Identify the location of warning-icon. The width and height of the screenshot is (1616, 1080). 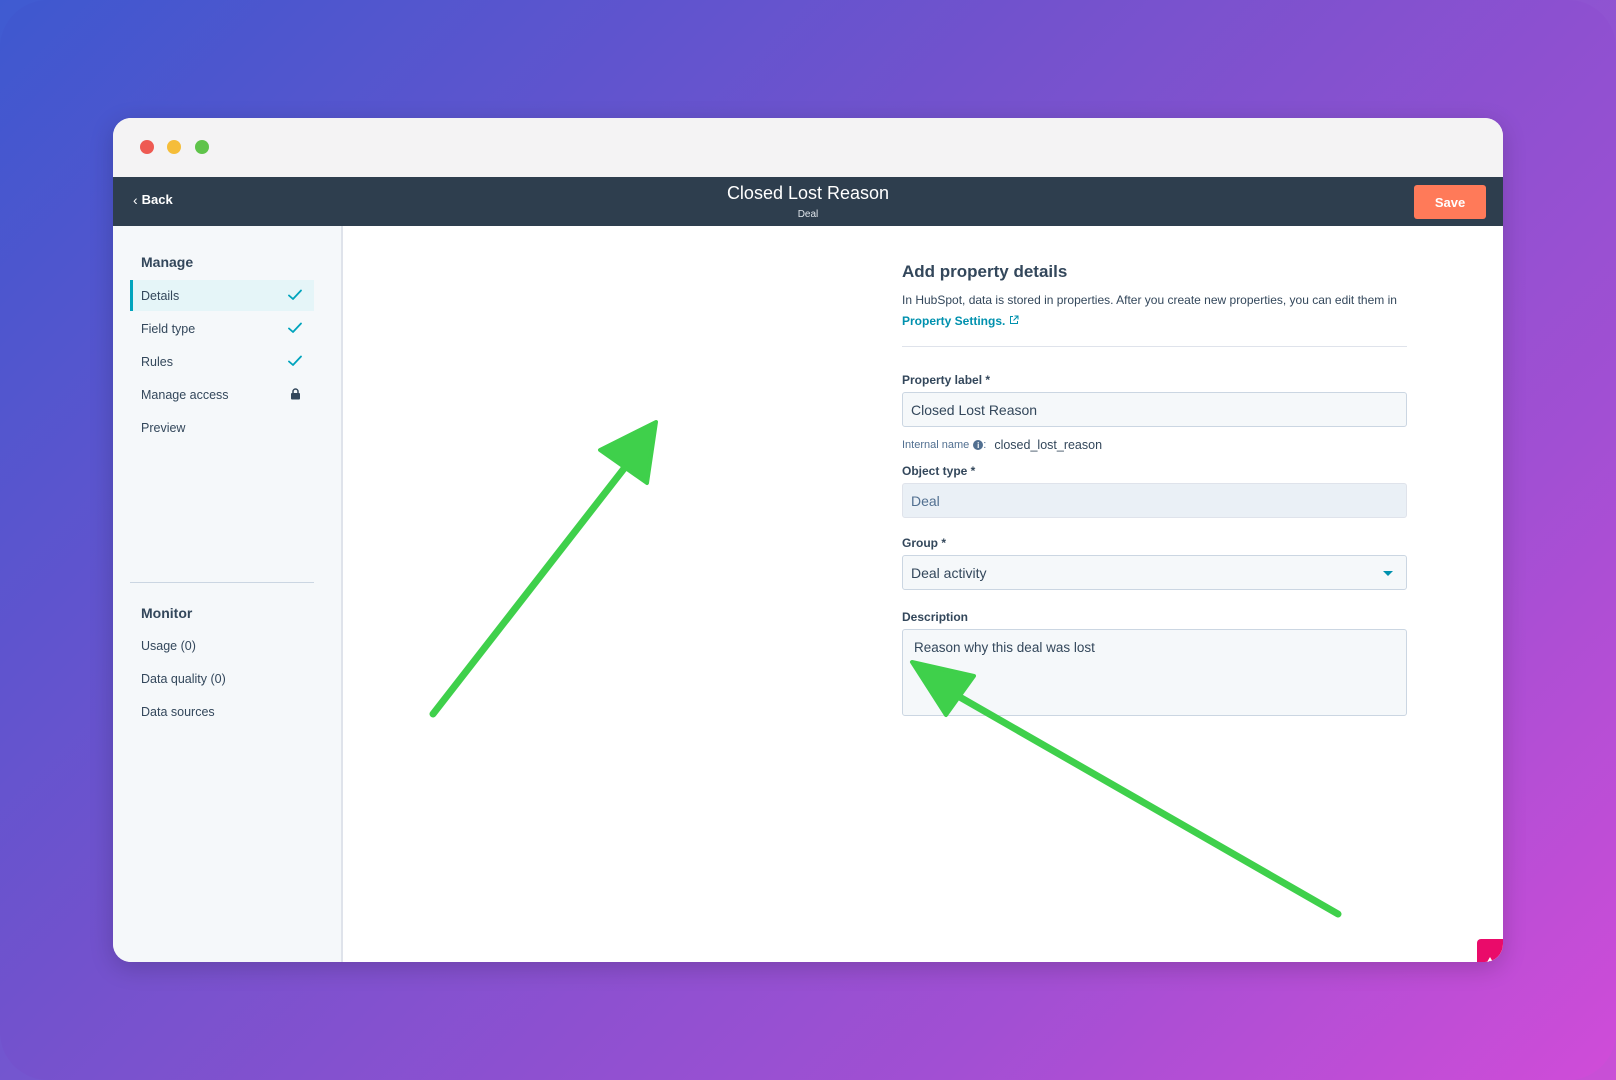
(1490, 959).